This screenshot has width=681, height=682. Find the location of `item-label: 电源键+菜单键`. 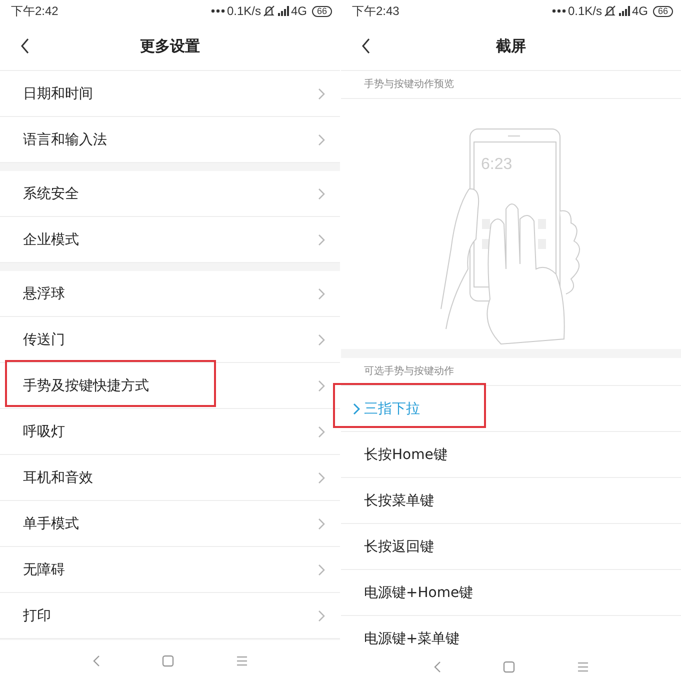

item-label: 电源键+菜单键 is located at coordinates (412, 639).